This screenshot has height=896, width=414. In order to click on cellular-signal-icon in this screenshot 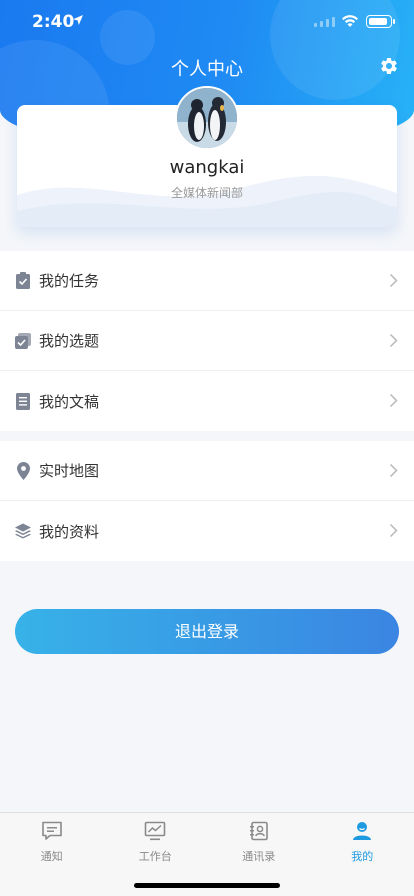, I will do `click(324, 22)`.